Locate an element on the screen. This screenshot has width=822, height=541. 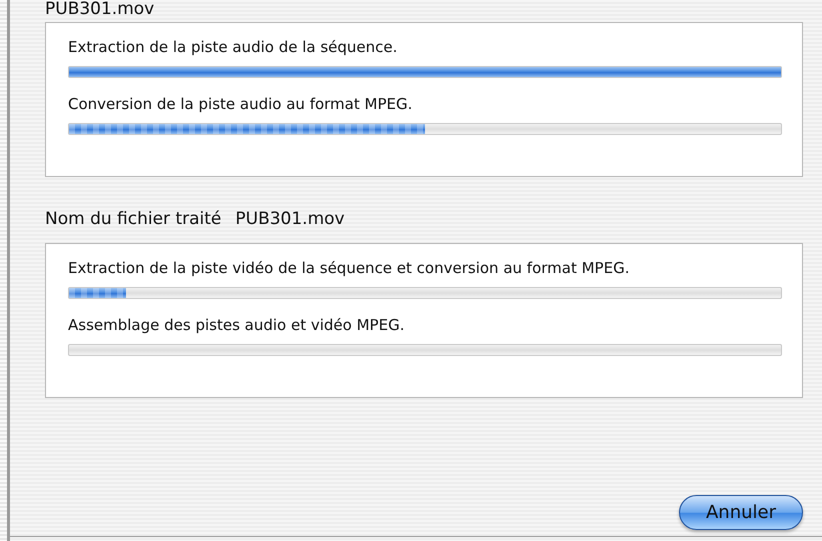
cancel-button: Annuler is located at coordinates (740, 512).